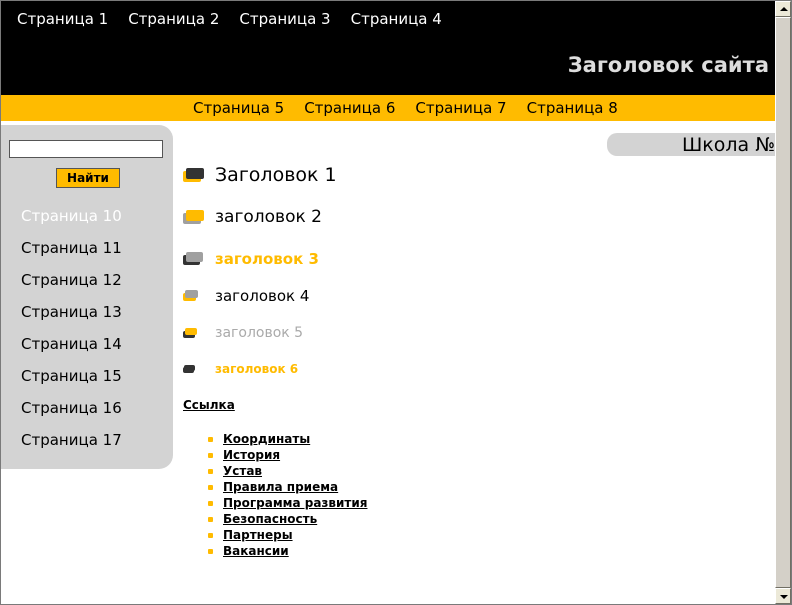  What do you see at coordinates (71, 376) in the screenshot?
I see `sidebar-item-page-15: Страница 15` at bounding box center [71, 376].